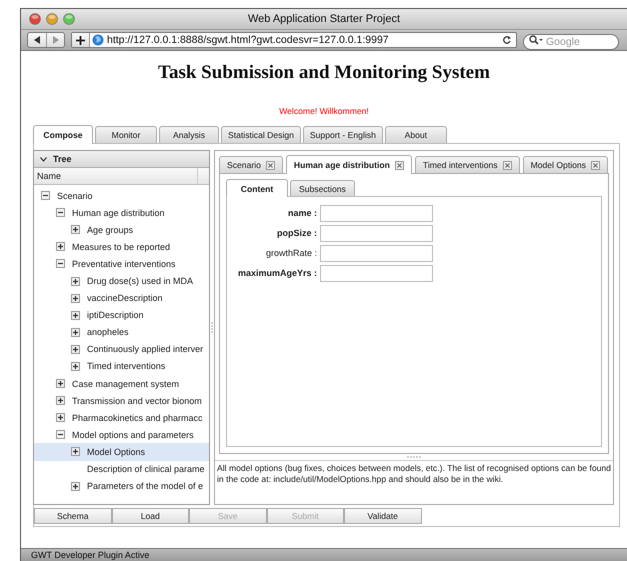 The width and height of the screenshot is (627, 561). I want to click on zoom-button, so click(69, 19).